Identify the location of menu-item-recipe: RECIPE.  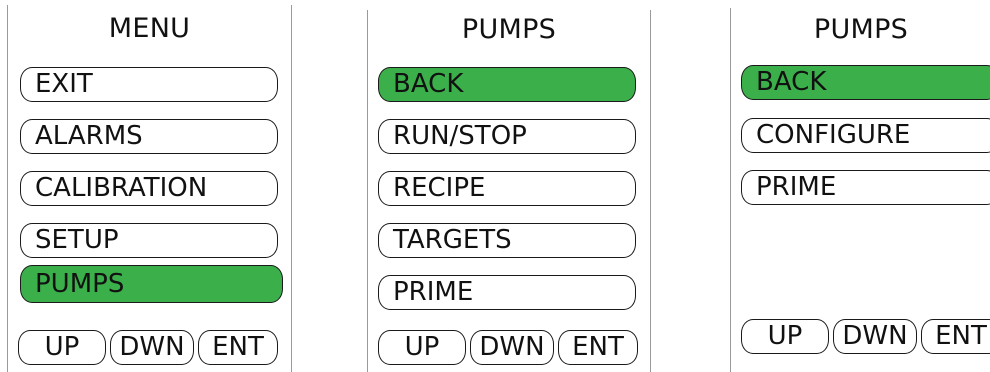
(507, 188).